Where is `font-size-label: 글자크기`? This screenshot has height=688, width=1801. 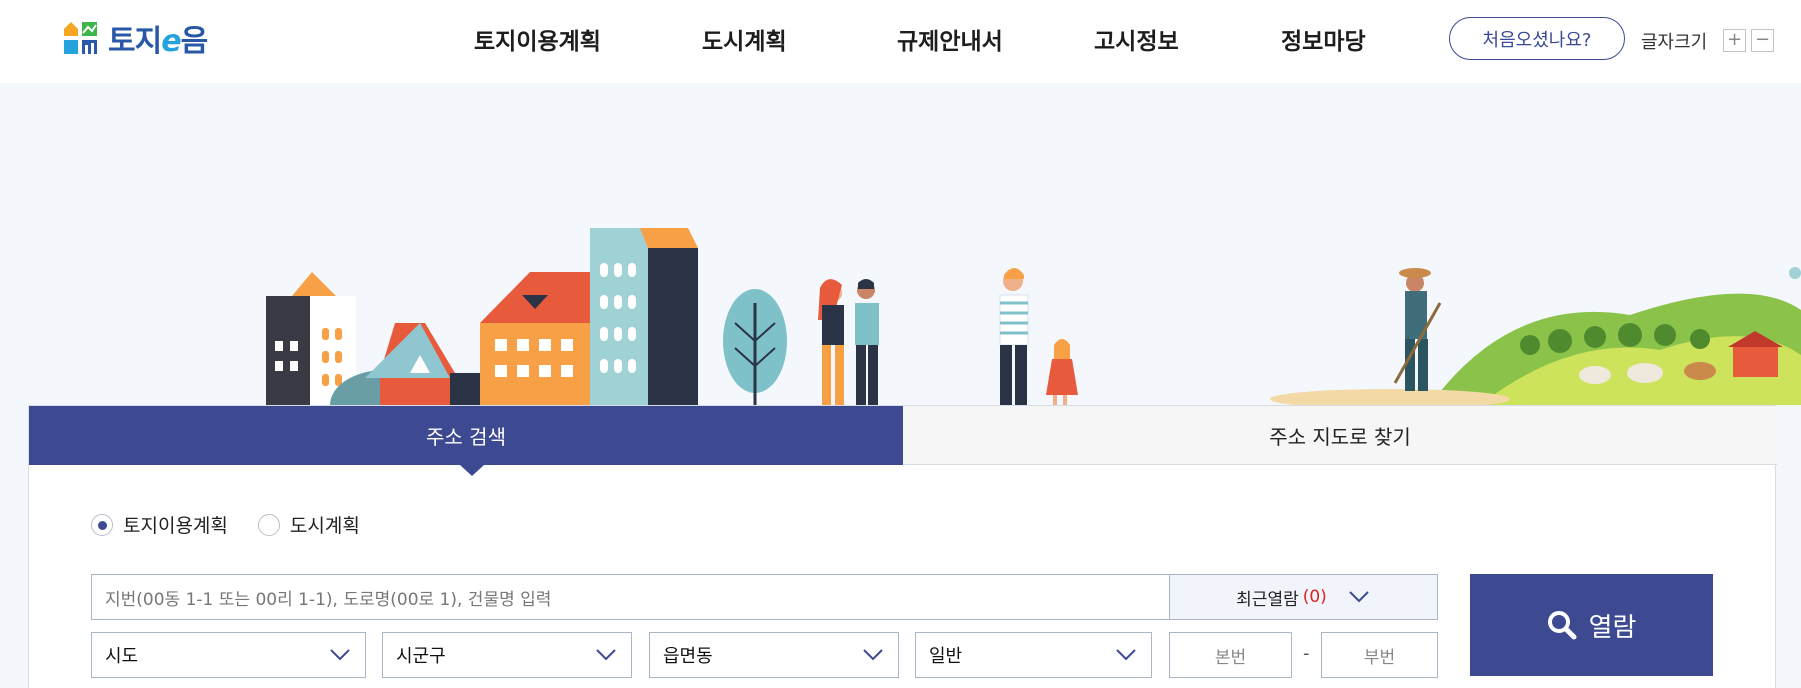 font-size-label: 글자크기 is located at coordinates (1674, 42).